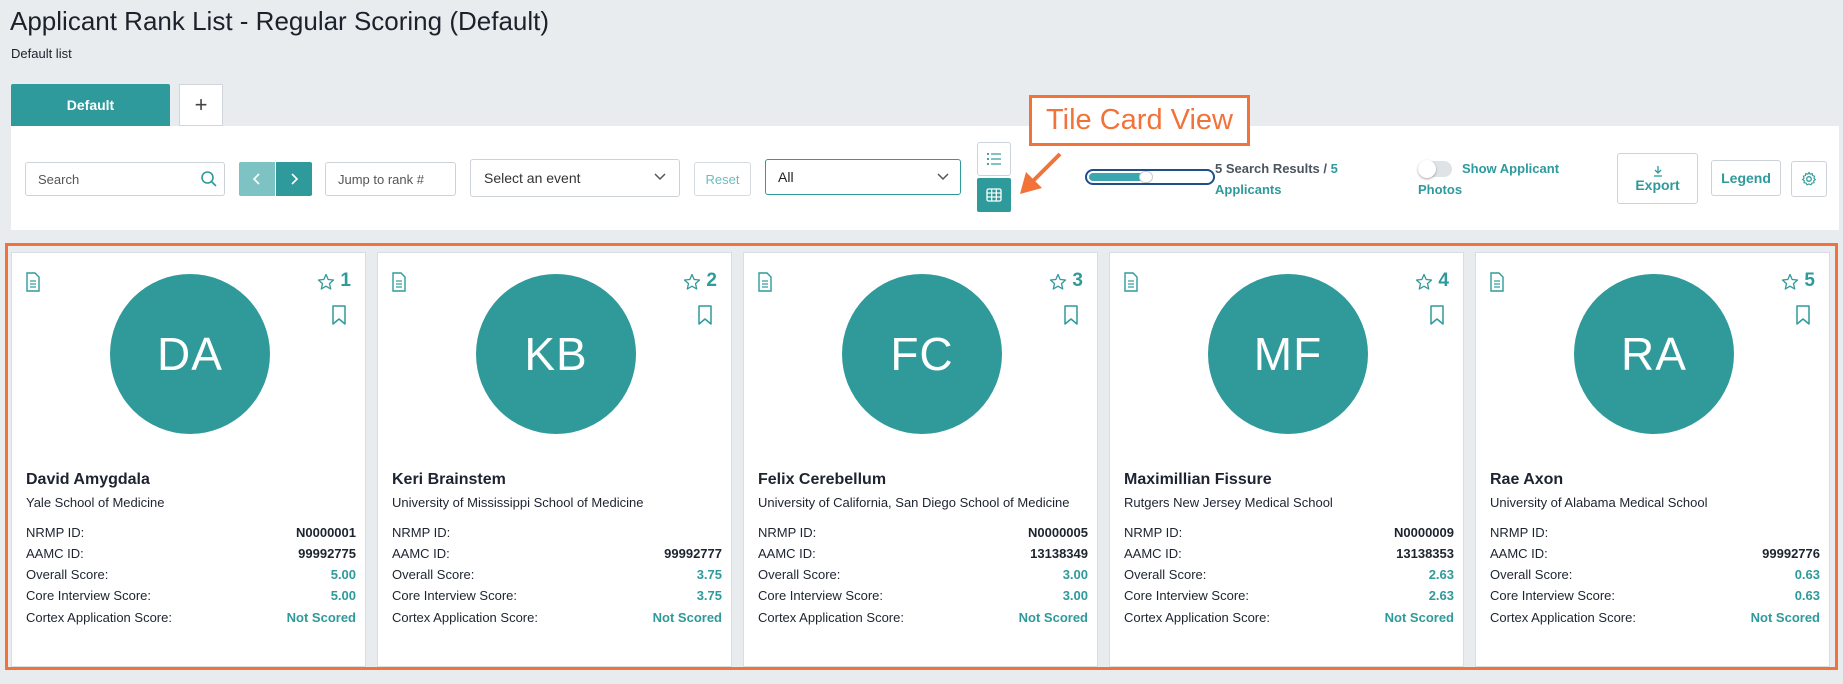 This screenshot has height=684, width=1843. What do you see at coordinates (201, 105) in the screenshot?
I see `add-tab-button: +` at bounding box center [201, 105].